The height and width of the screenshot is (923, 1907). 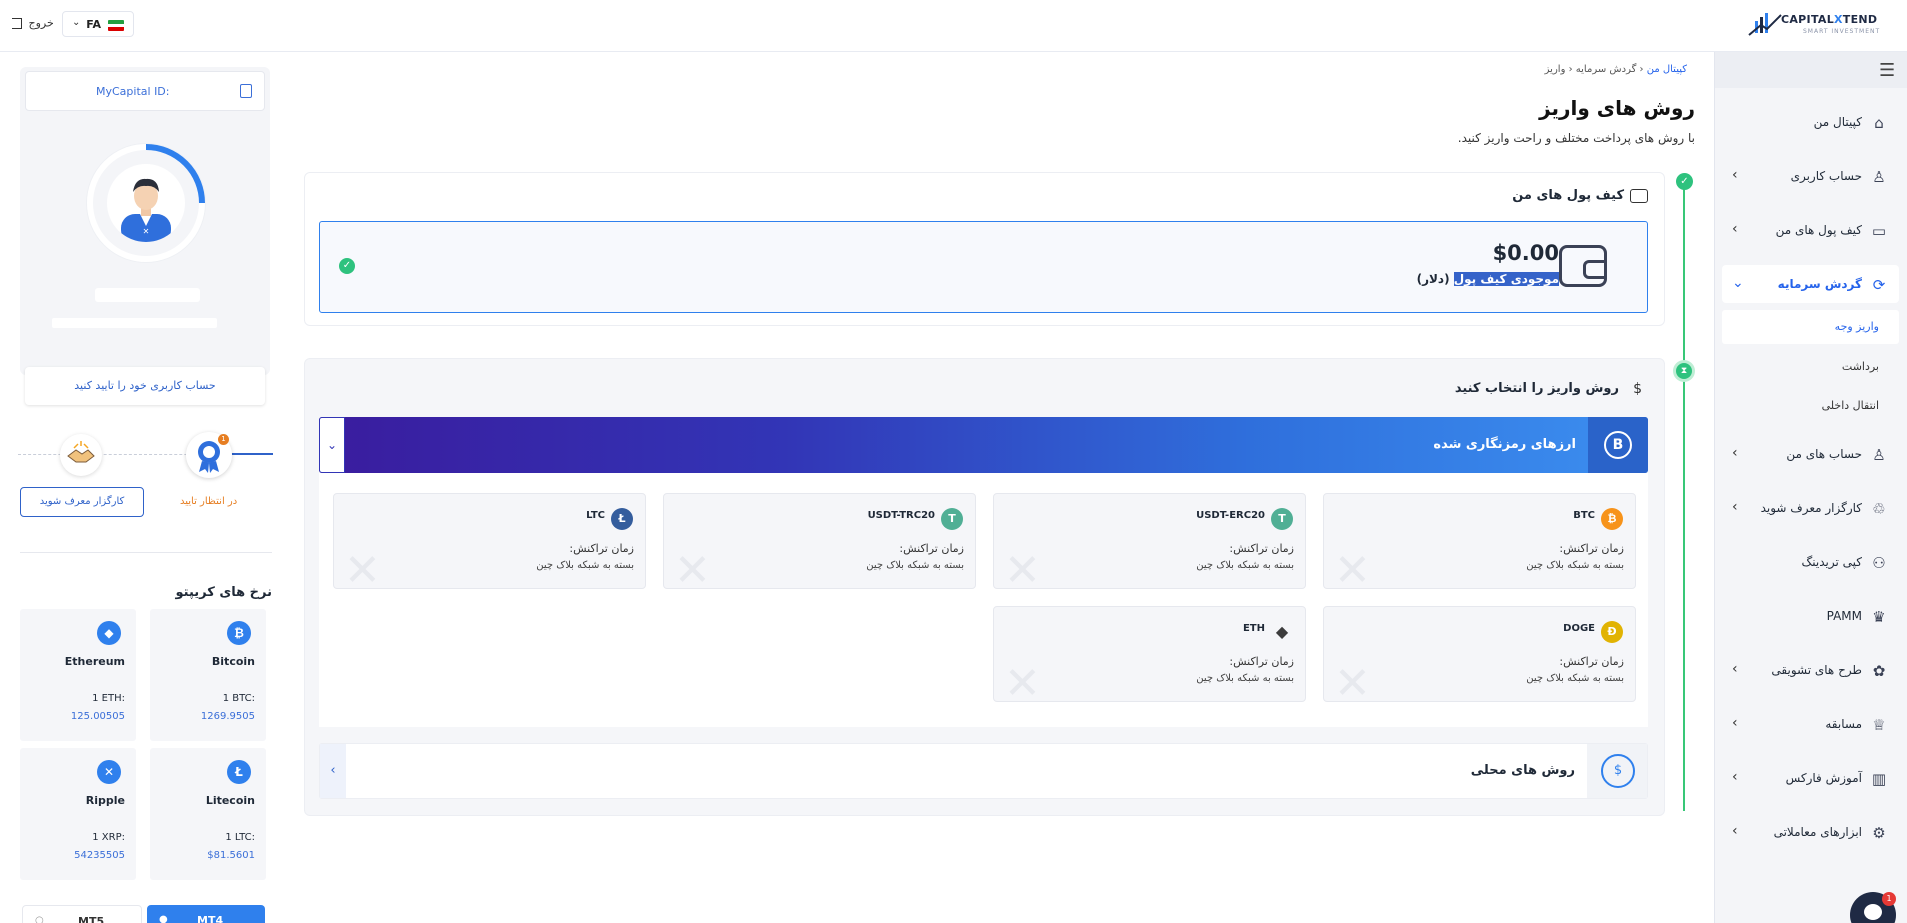 I want to click on rate-name: Bitcoin, so click(x=233, y=661).